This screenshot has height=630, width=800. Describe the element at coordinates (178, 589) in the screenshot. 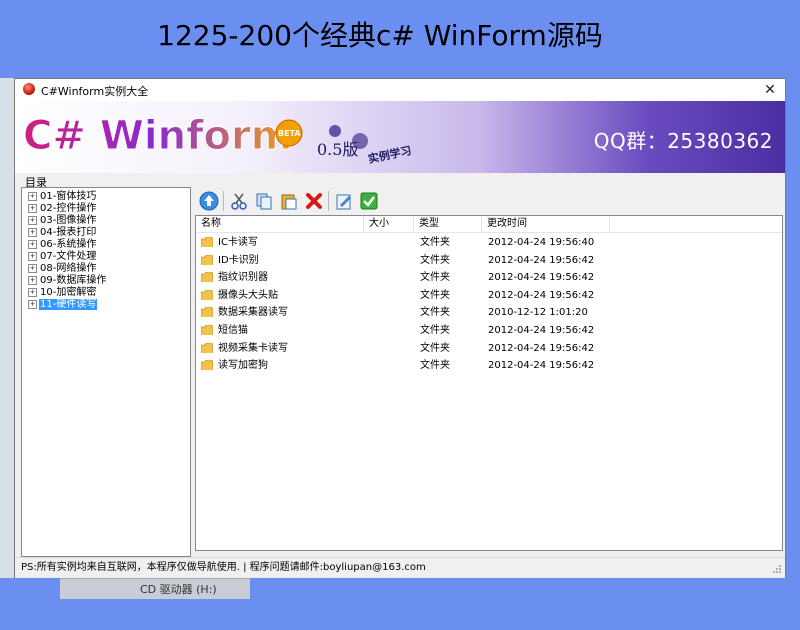

I see `background-drive-label: CD 驱动器 (H:)` at that location.